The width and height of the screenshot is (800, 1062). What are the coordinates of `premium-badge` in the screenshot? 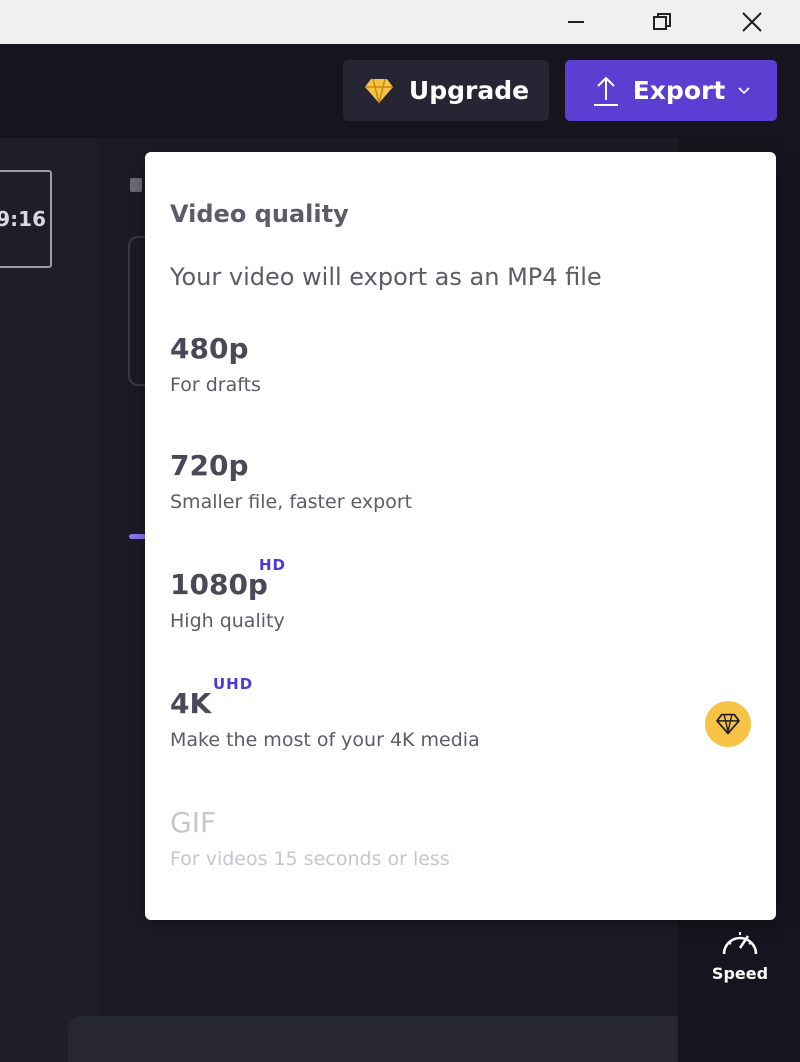 It's located at (728, 724).